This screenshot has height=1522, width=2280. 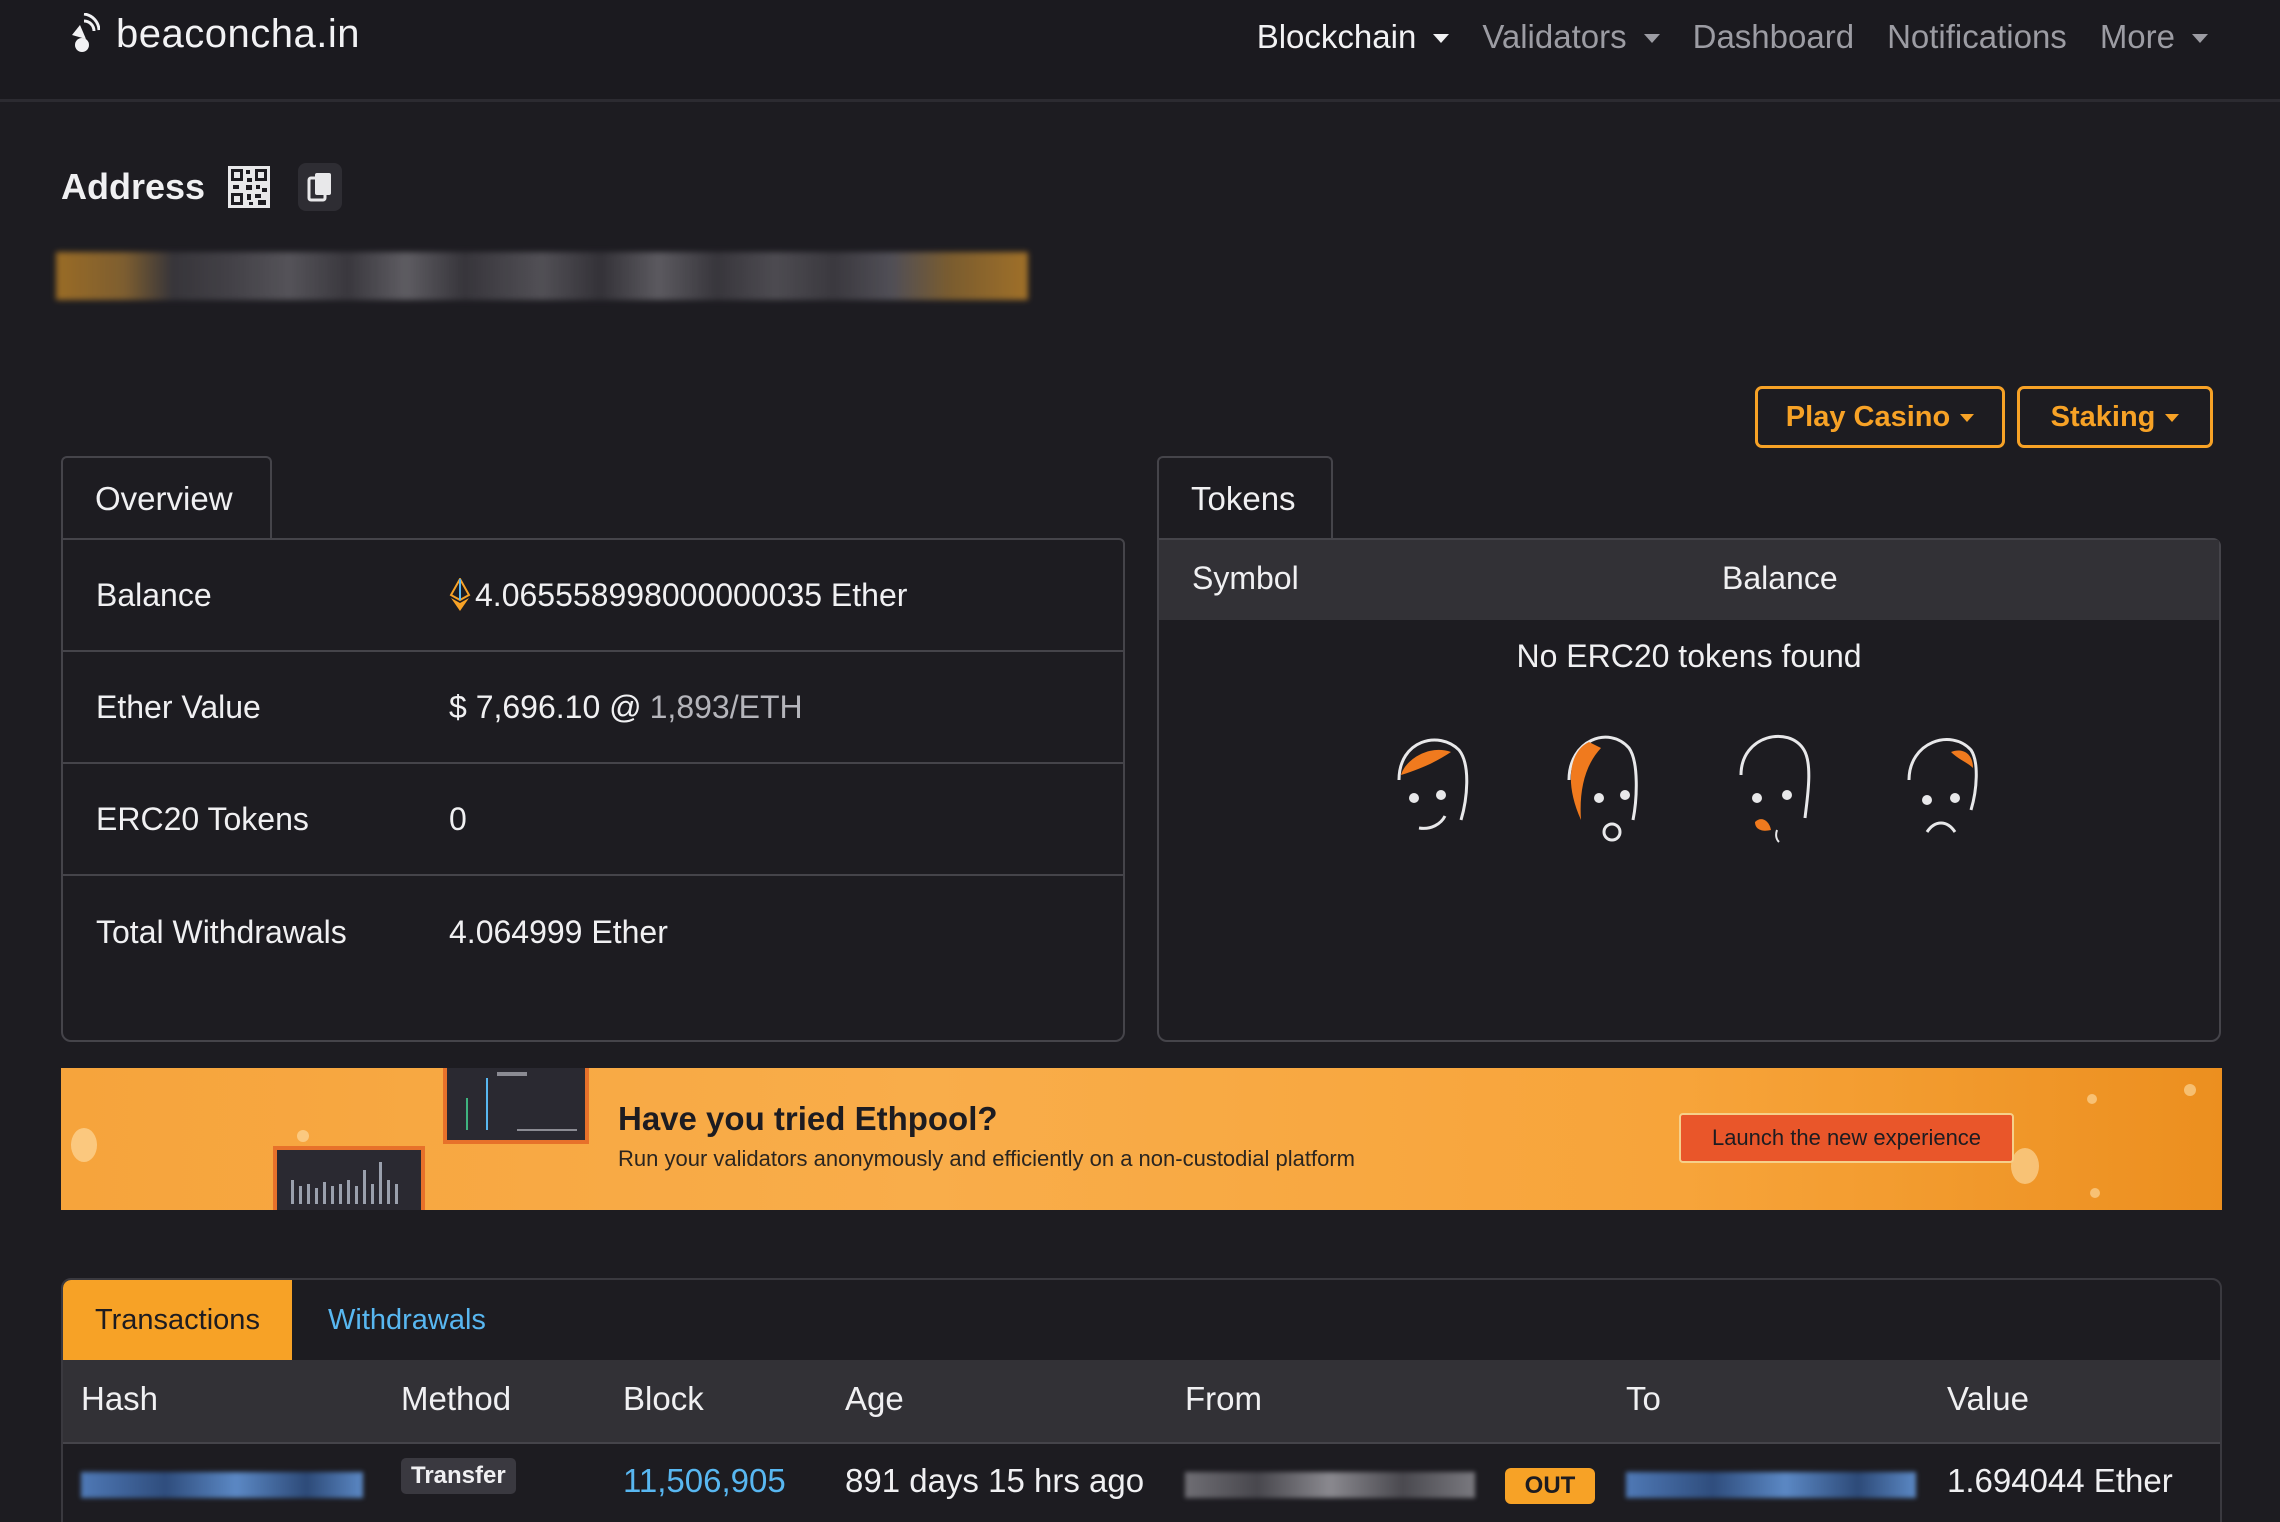 I want to click on address-hash-redacted, so click(x=542, y=276).